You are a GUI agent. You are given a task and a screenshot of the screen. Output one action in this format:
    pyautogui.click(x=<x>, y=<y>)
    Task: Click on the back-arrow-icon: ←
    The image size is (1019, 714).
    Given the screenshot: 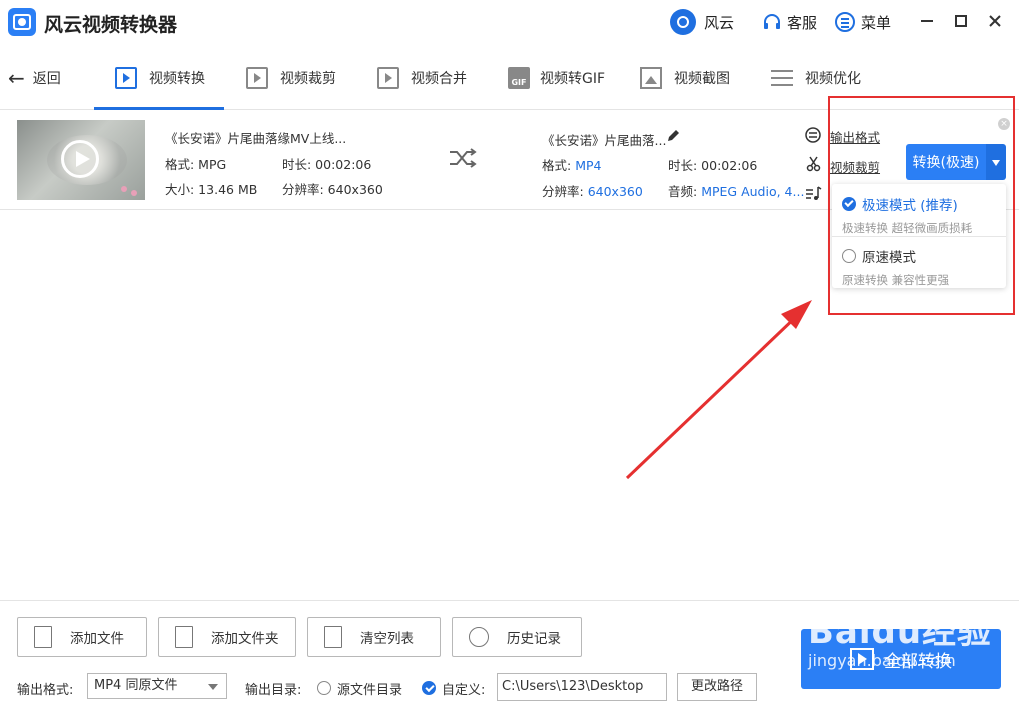 What is the action you would take?
    pyautogui.click(x=16, y=78)
    